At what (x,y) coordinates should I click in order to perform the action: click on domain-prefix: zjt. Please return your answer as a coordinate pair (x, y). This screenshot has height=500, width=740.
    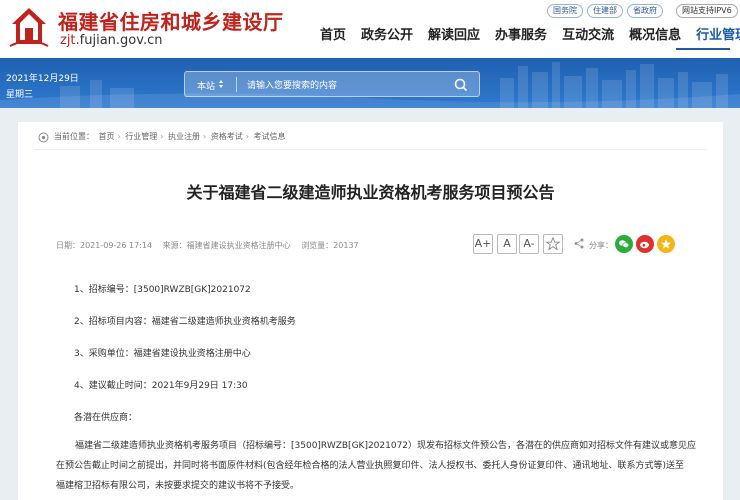
    Looking at the image, I should click on (68, 40).